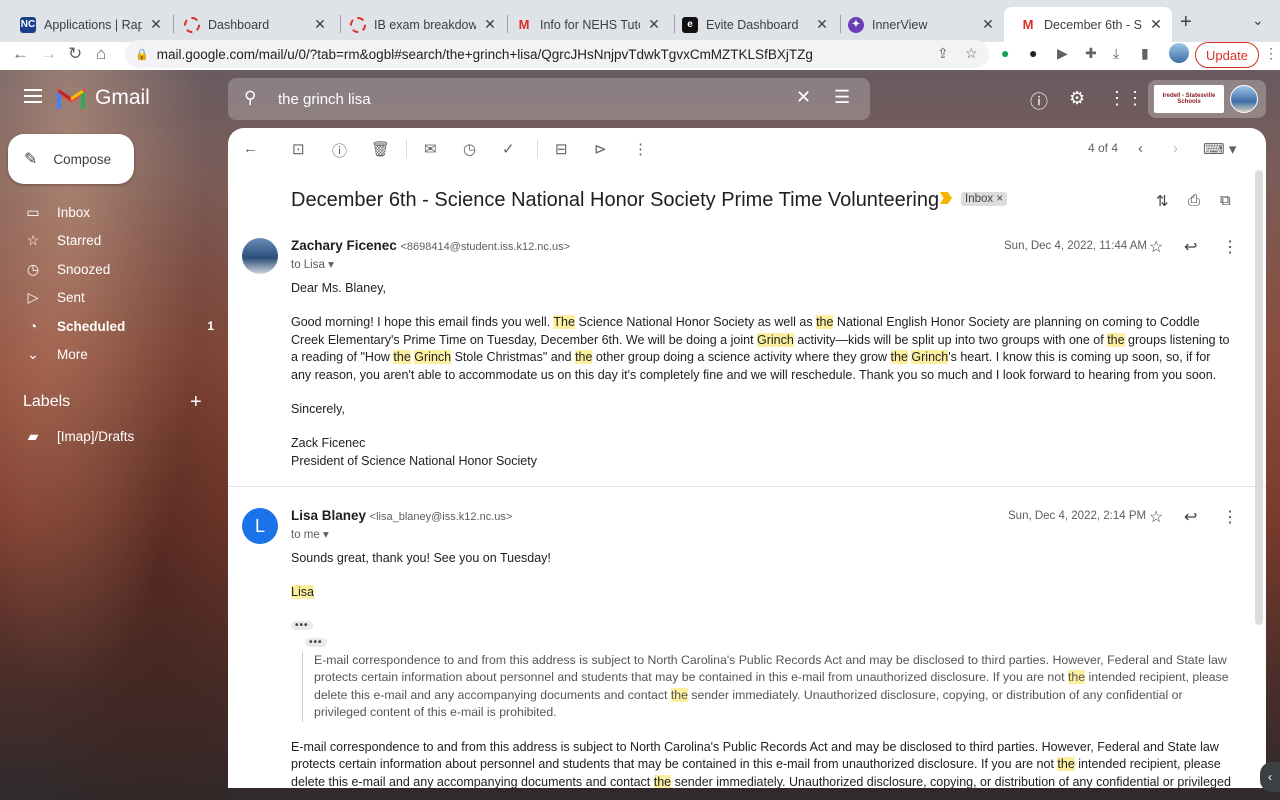  What do you see at coordinates (101, 54) in the screenshot?
I see `home-icon: ⌂` at bounding box center [101, 54].